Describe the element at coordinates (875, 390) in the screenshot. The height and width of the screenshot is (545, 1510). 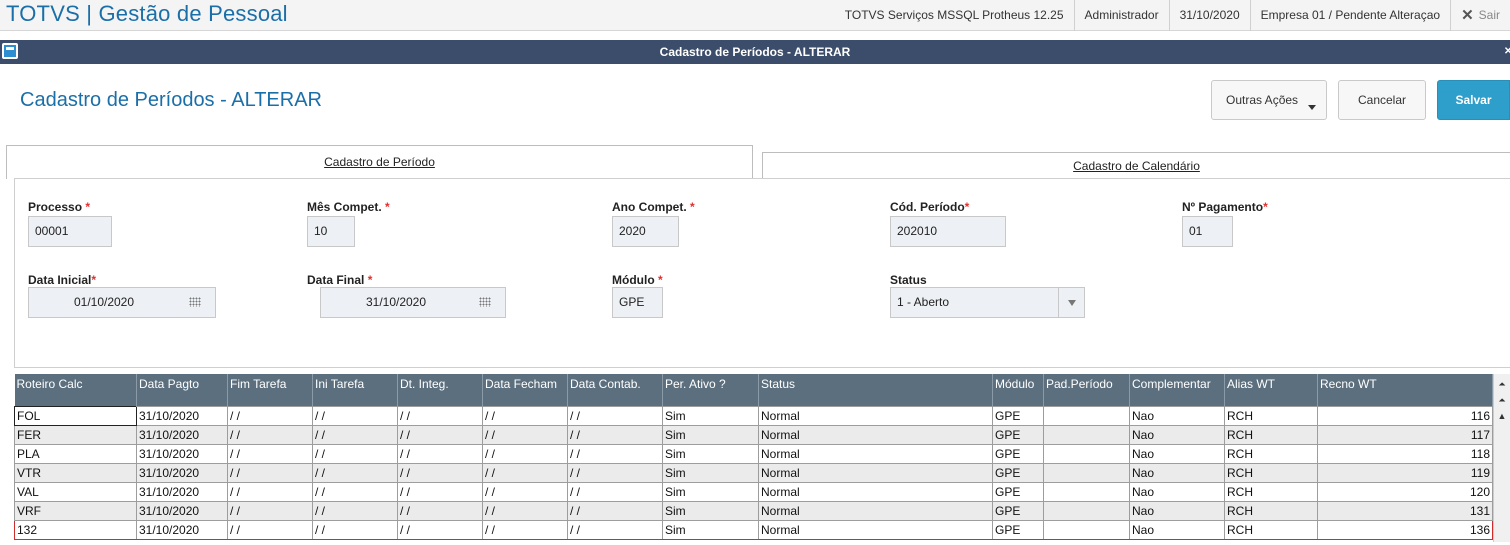
I see `grid-column-header: Status` at that location.